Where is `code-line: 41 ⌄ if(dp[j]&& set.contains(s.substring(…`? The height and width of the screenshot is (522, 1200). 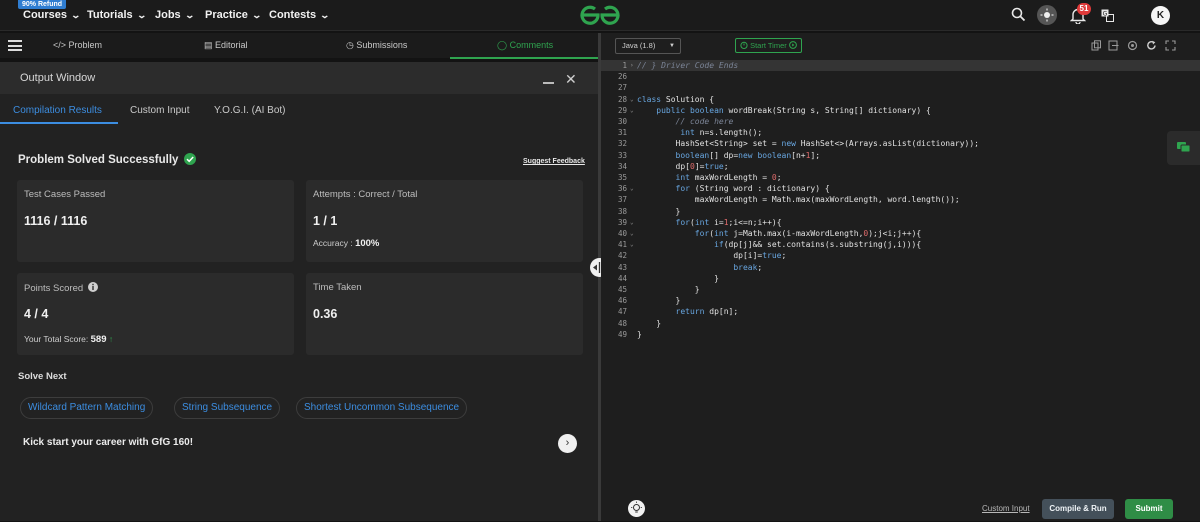 code-line: 41 ⌄ if(dp[j]&& set.contains(s.substring(… is located at coordinates (900, 244).